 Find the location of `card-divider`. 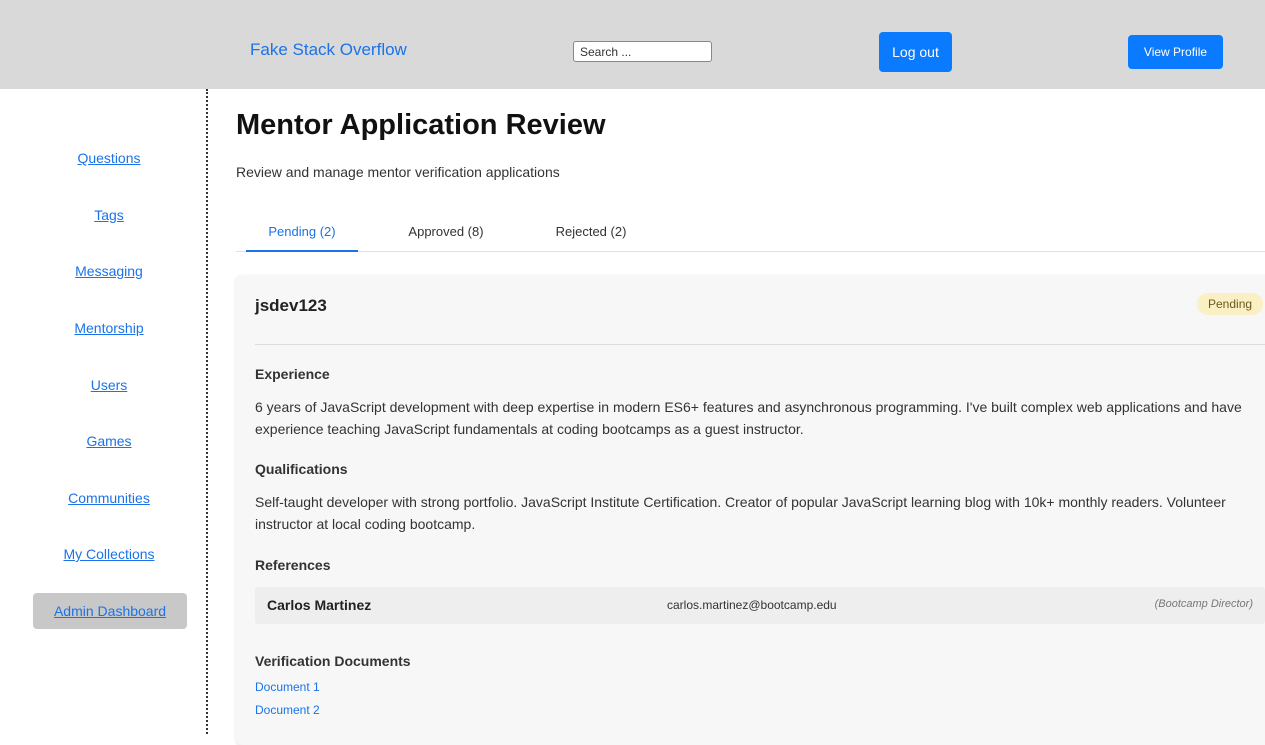

card-divider is located at coordinates (760, 344).